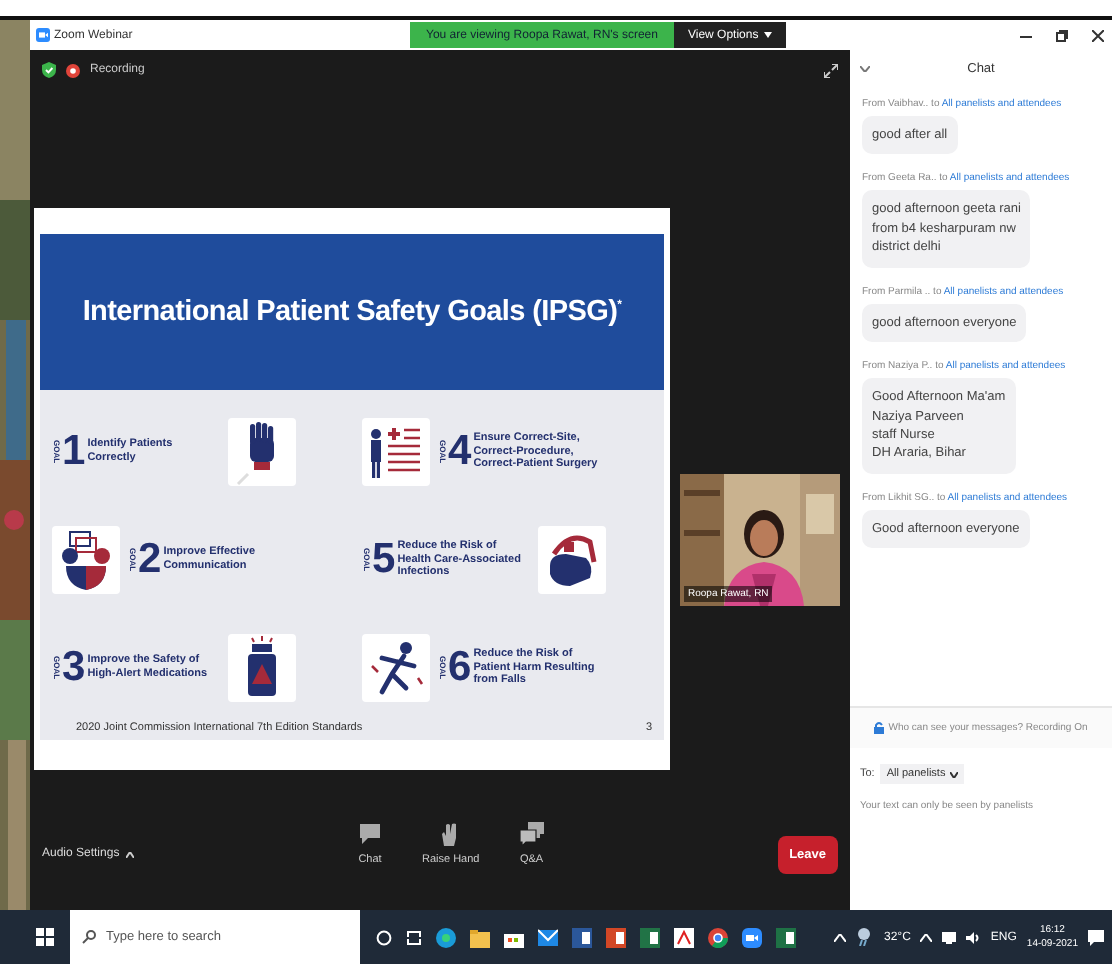  What do you see at coordinates (460, 668) in the screenshot?
I see `goal-number: 6` at bounding box center [460, 668].